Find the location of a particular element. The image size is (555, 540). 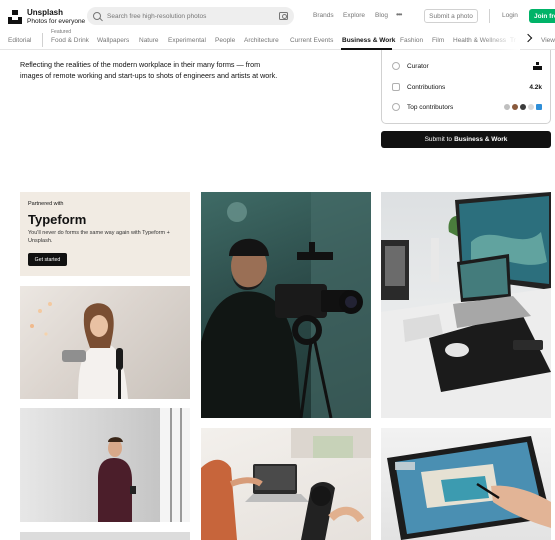

curator-logo-icon is located at coordinates (537, 66).